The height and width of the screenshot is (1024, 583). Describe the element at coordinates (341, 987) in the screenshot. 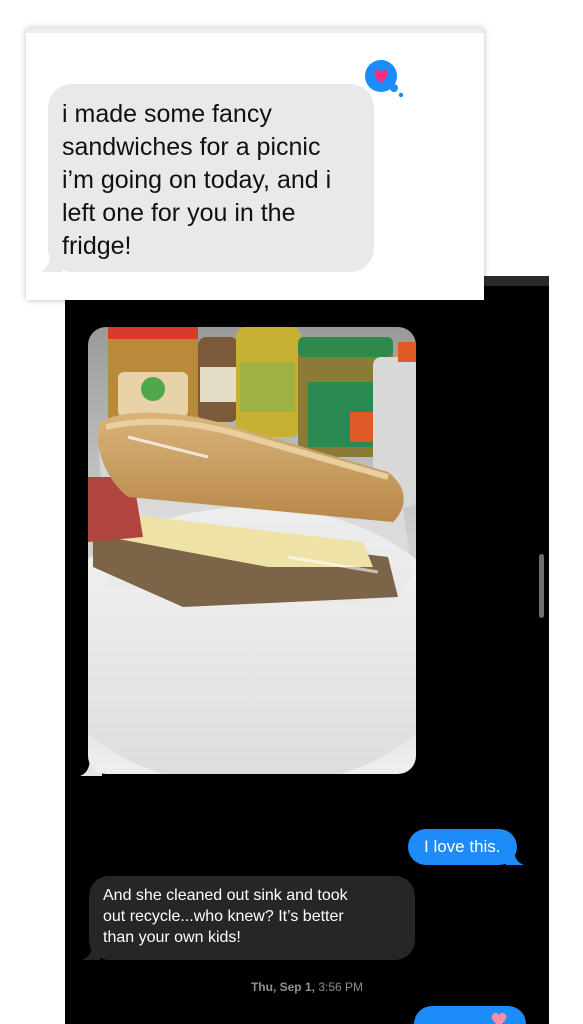

I see `timestamp-time: 3:56 PM` at that location.